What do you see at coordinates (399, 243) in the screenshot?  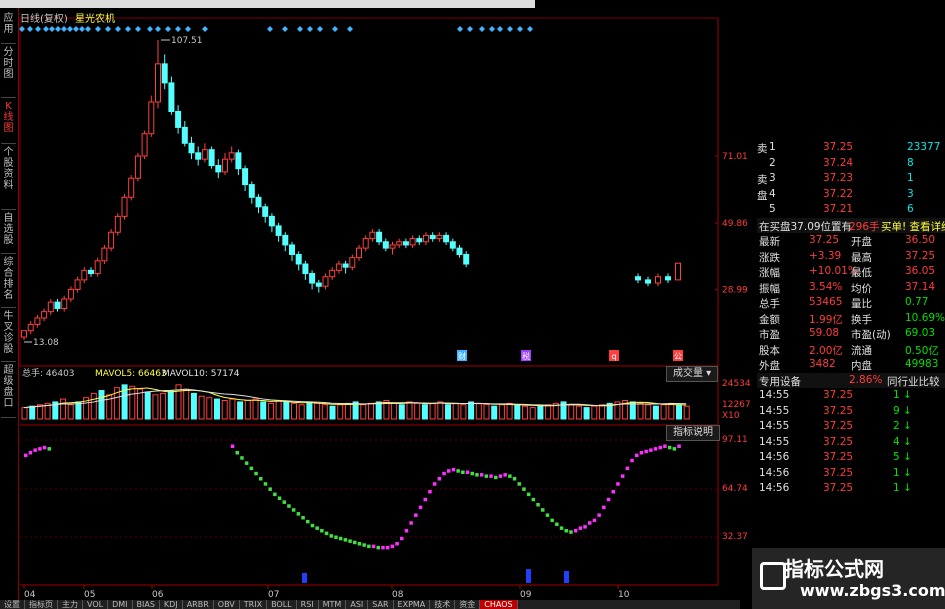 I see `candle-56-body` at bounding box center [399, 243].